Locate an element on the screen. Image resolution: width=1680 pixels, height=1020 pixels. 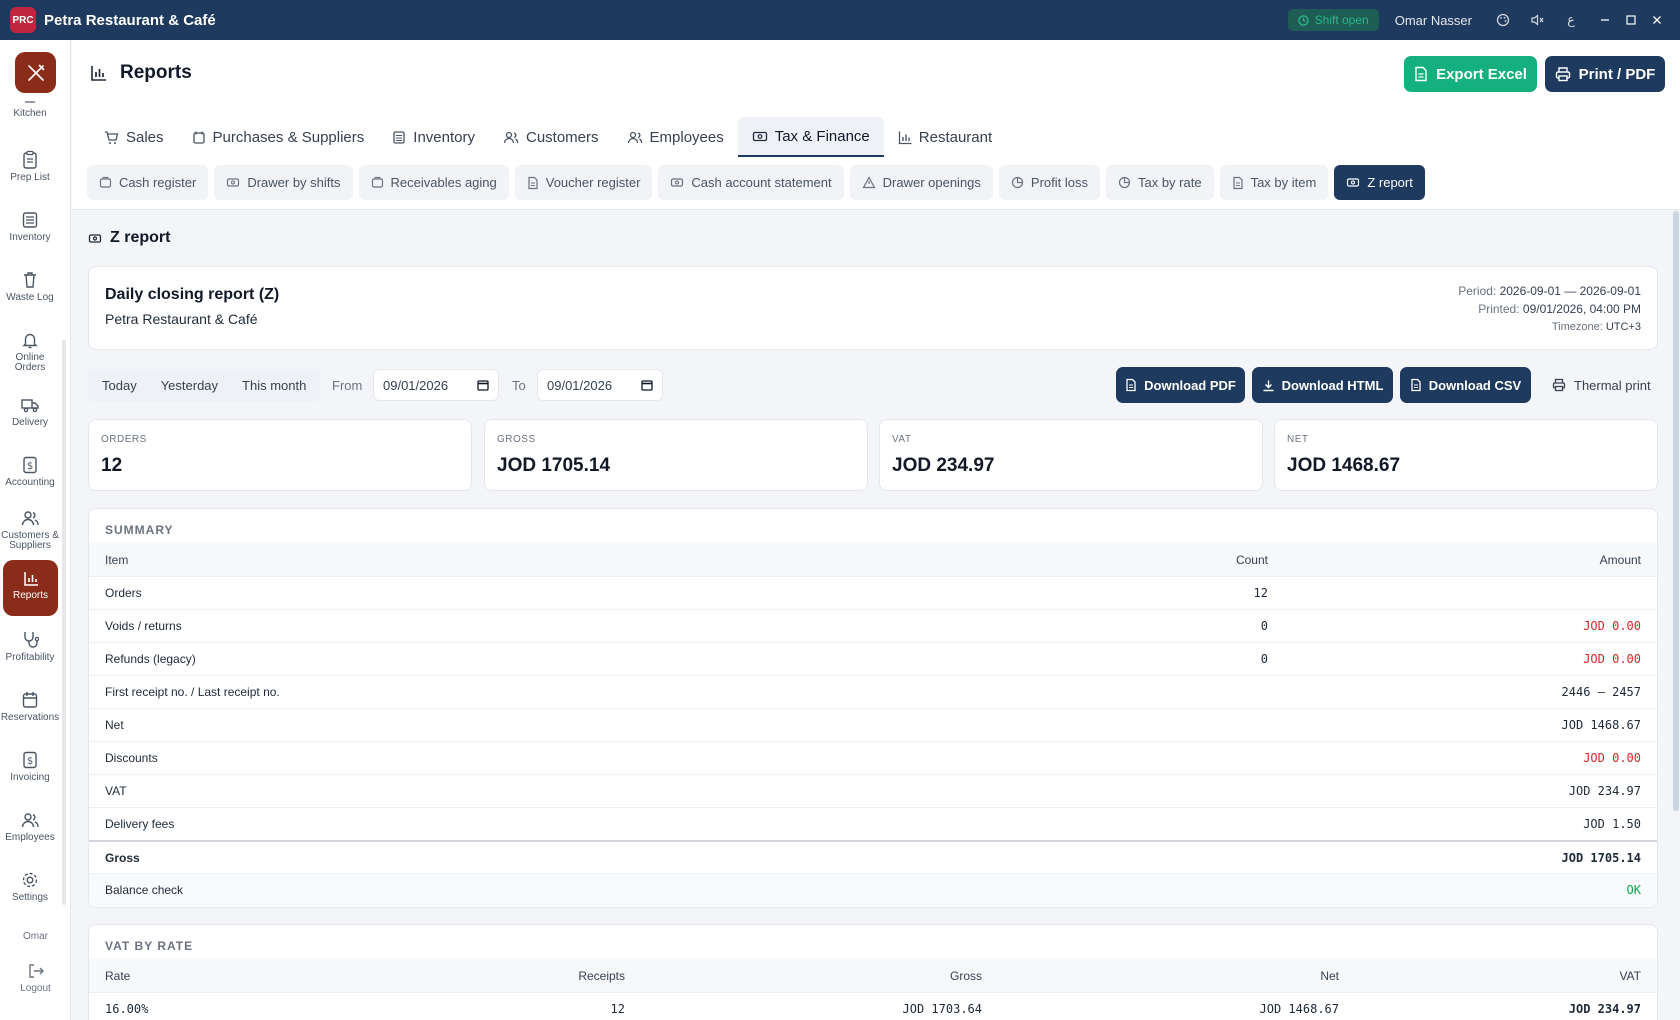
shift-status-badge: Shift open is located at coordinates (1333, 20).